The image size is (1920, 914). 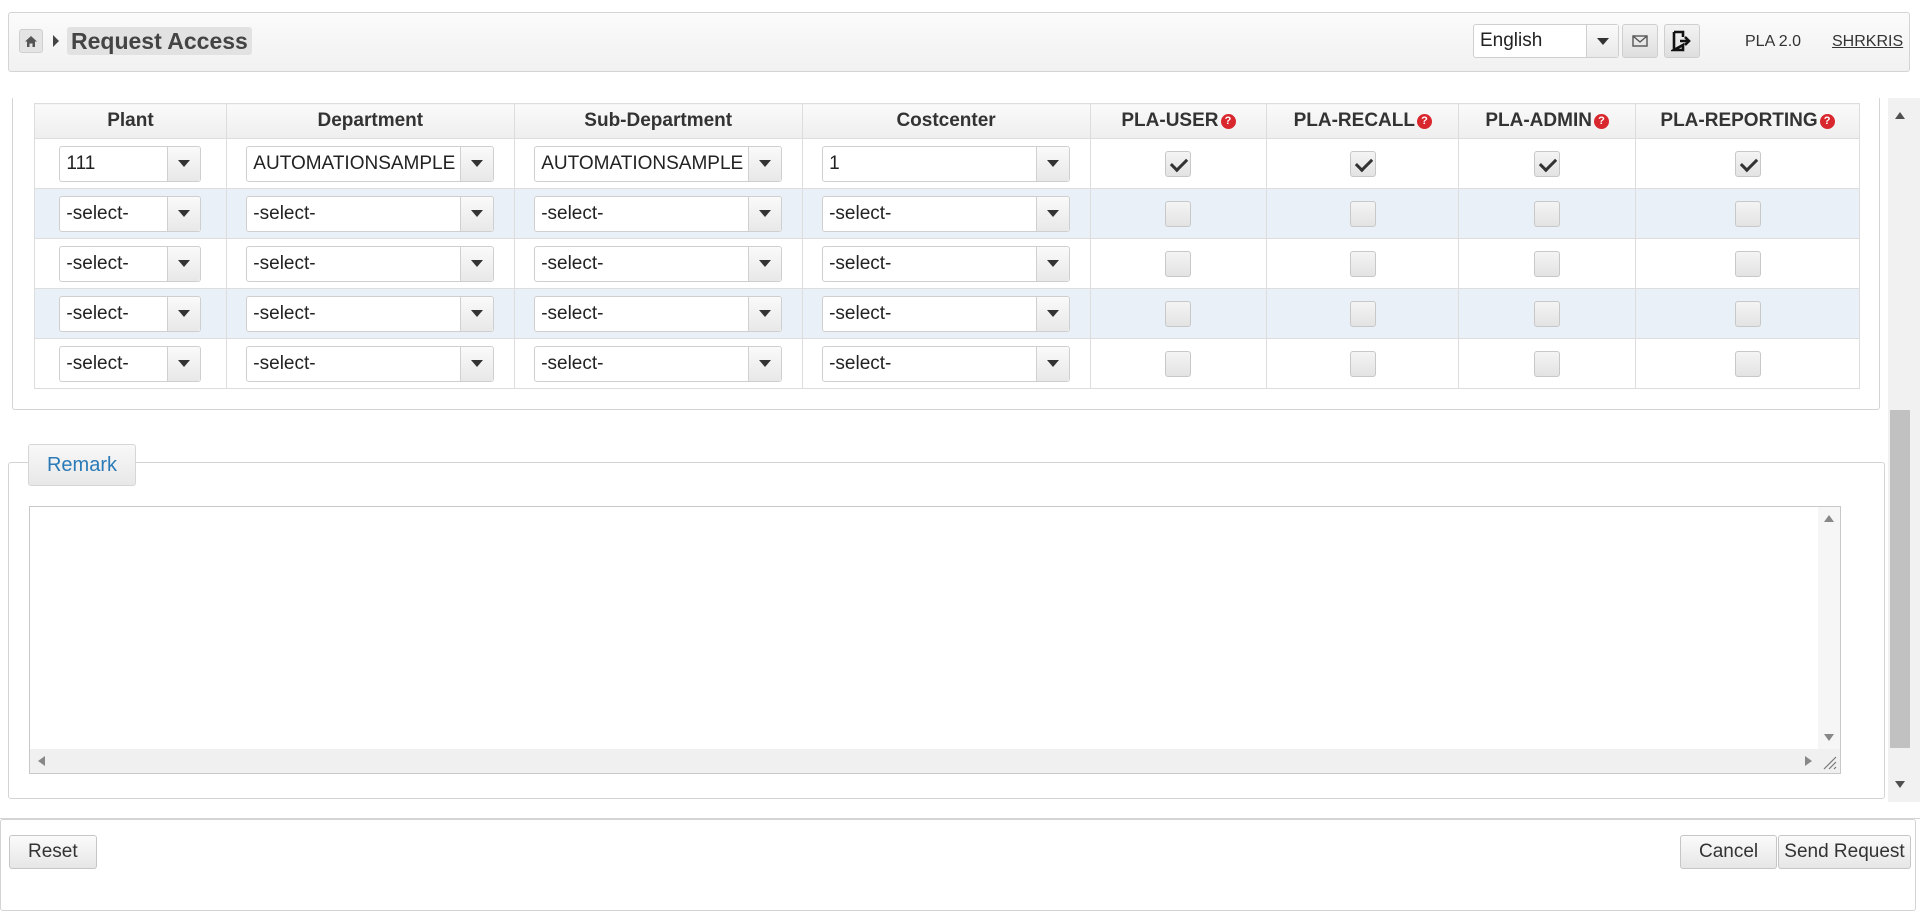 I want to click on page-scrollbar, so click(x=1904, y=450).